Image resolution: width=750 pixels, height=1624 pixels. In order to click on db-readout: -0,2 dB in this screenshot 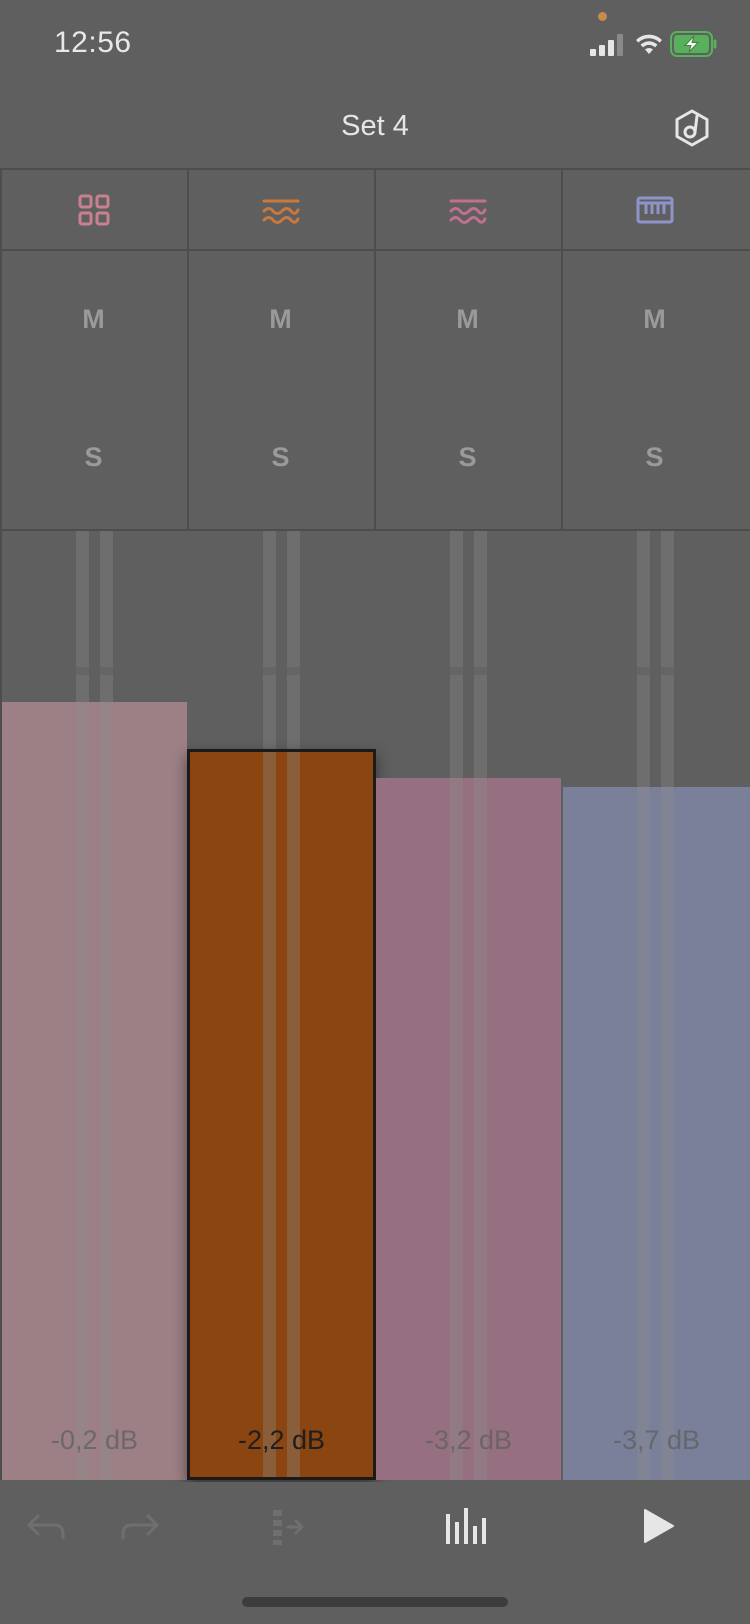, I will do `click(94, 1440)`.